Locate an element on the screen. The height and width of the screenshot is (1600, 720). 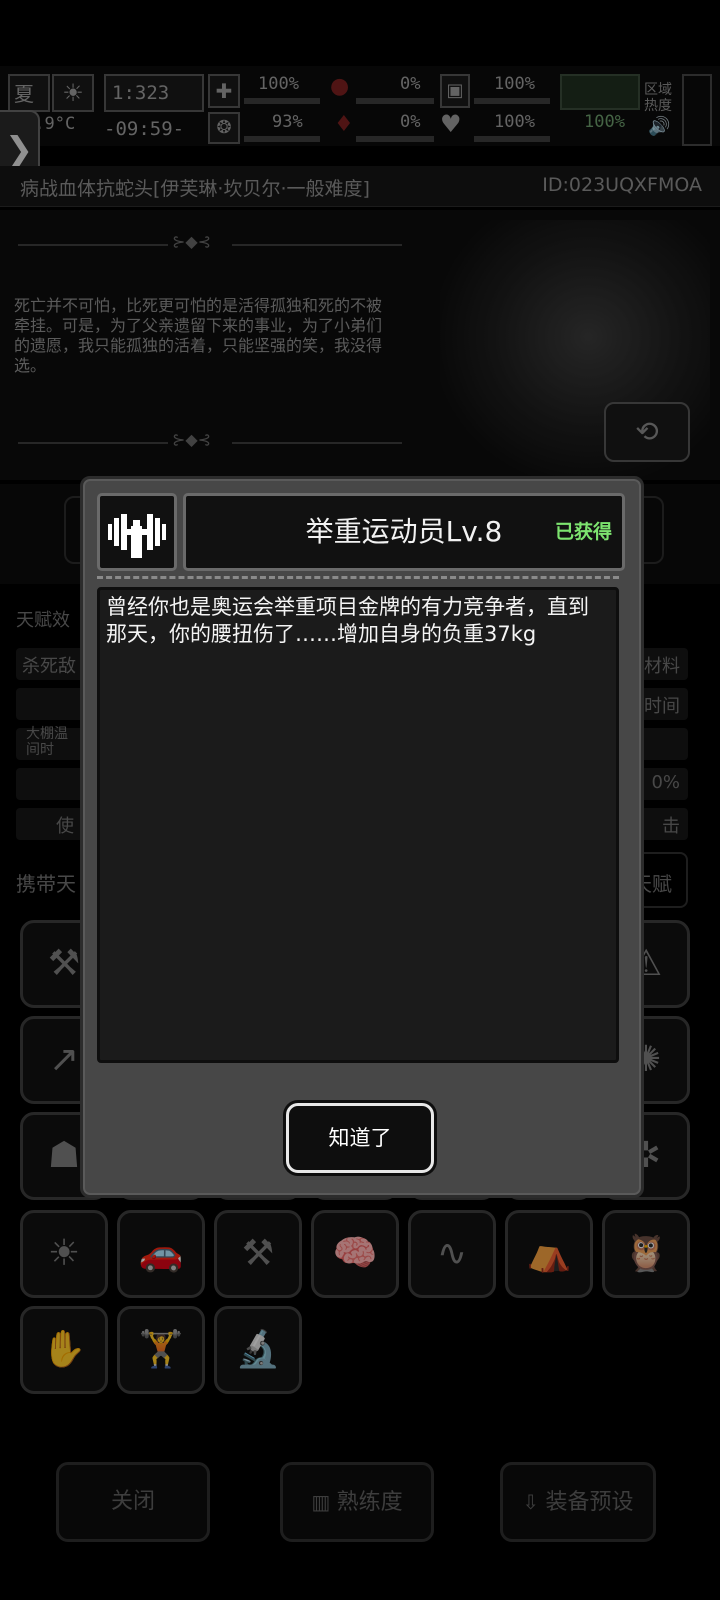
dumbbell-icon is located at coordinates (137, 536).